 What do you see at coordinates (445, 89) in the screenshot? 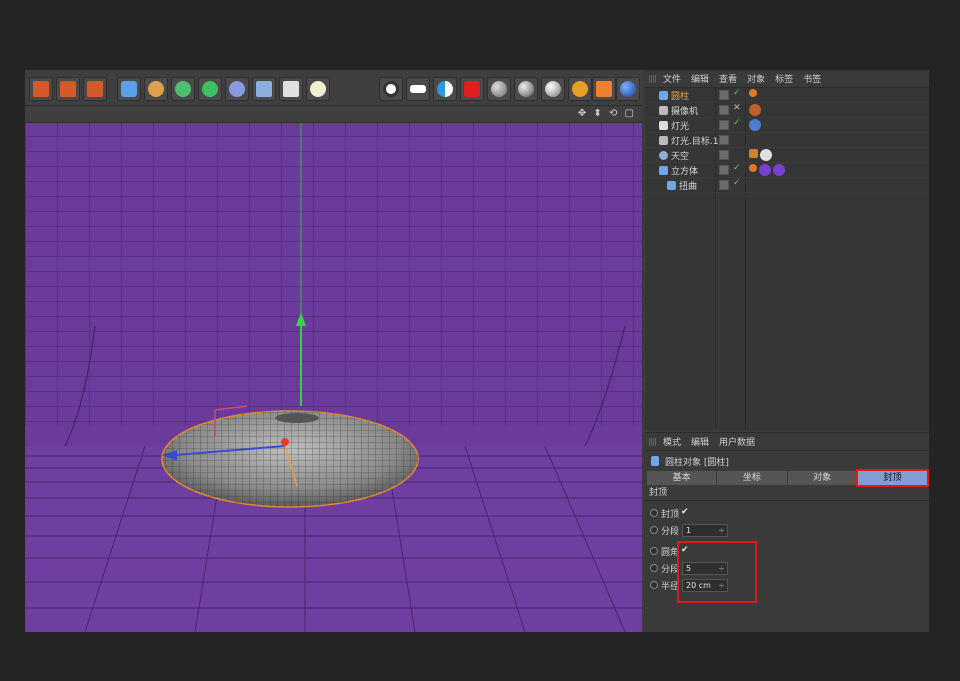
I see `display-mode-icon` at bounding box center [445, 89].